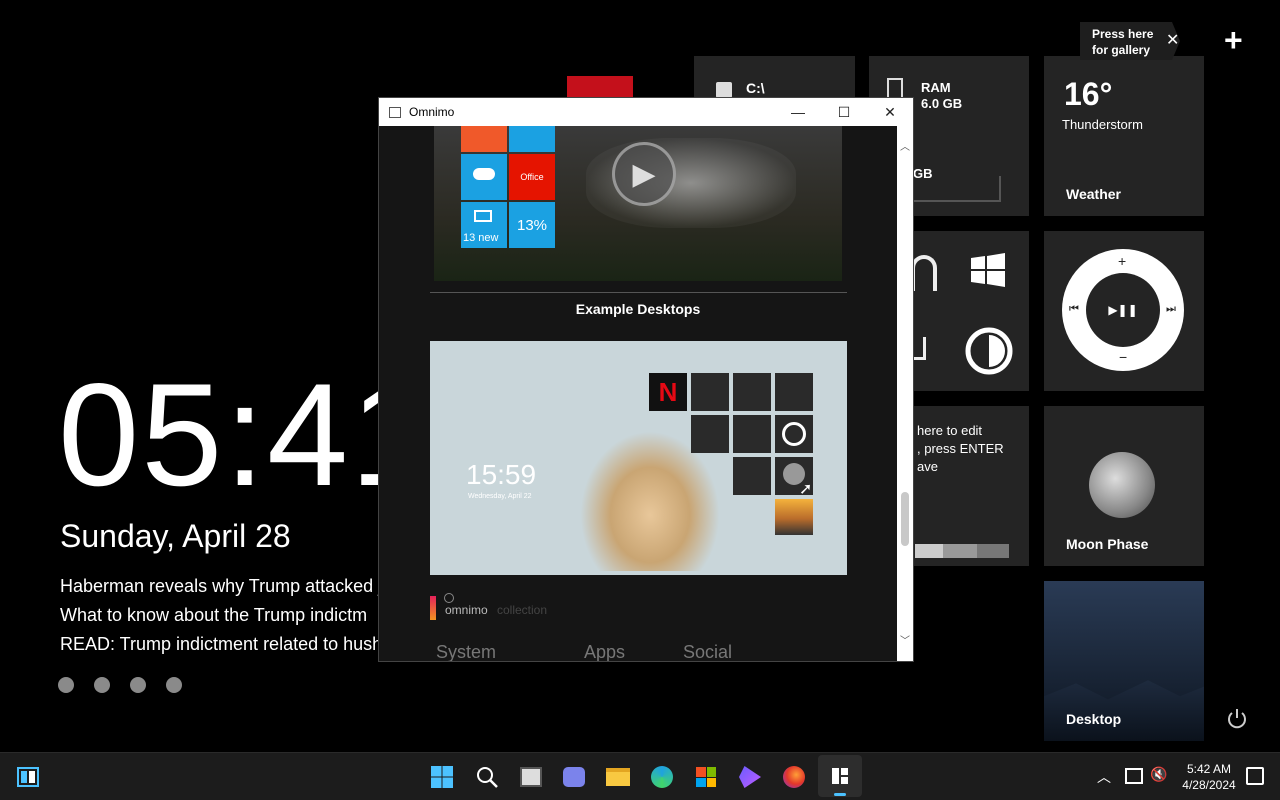 Image resolution: width=1280 pixels, height=800 pixels. I want to click on desktop-tile: Desktop, so click(1124, 661).